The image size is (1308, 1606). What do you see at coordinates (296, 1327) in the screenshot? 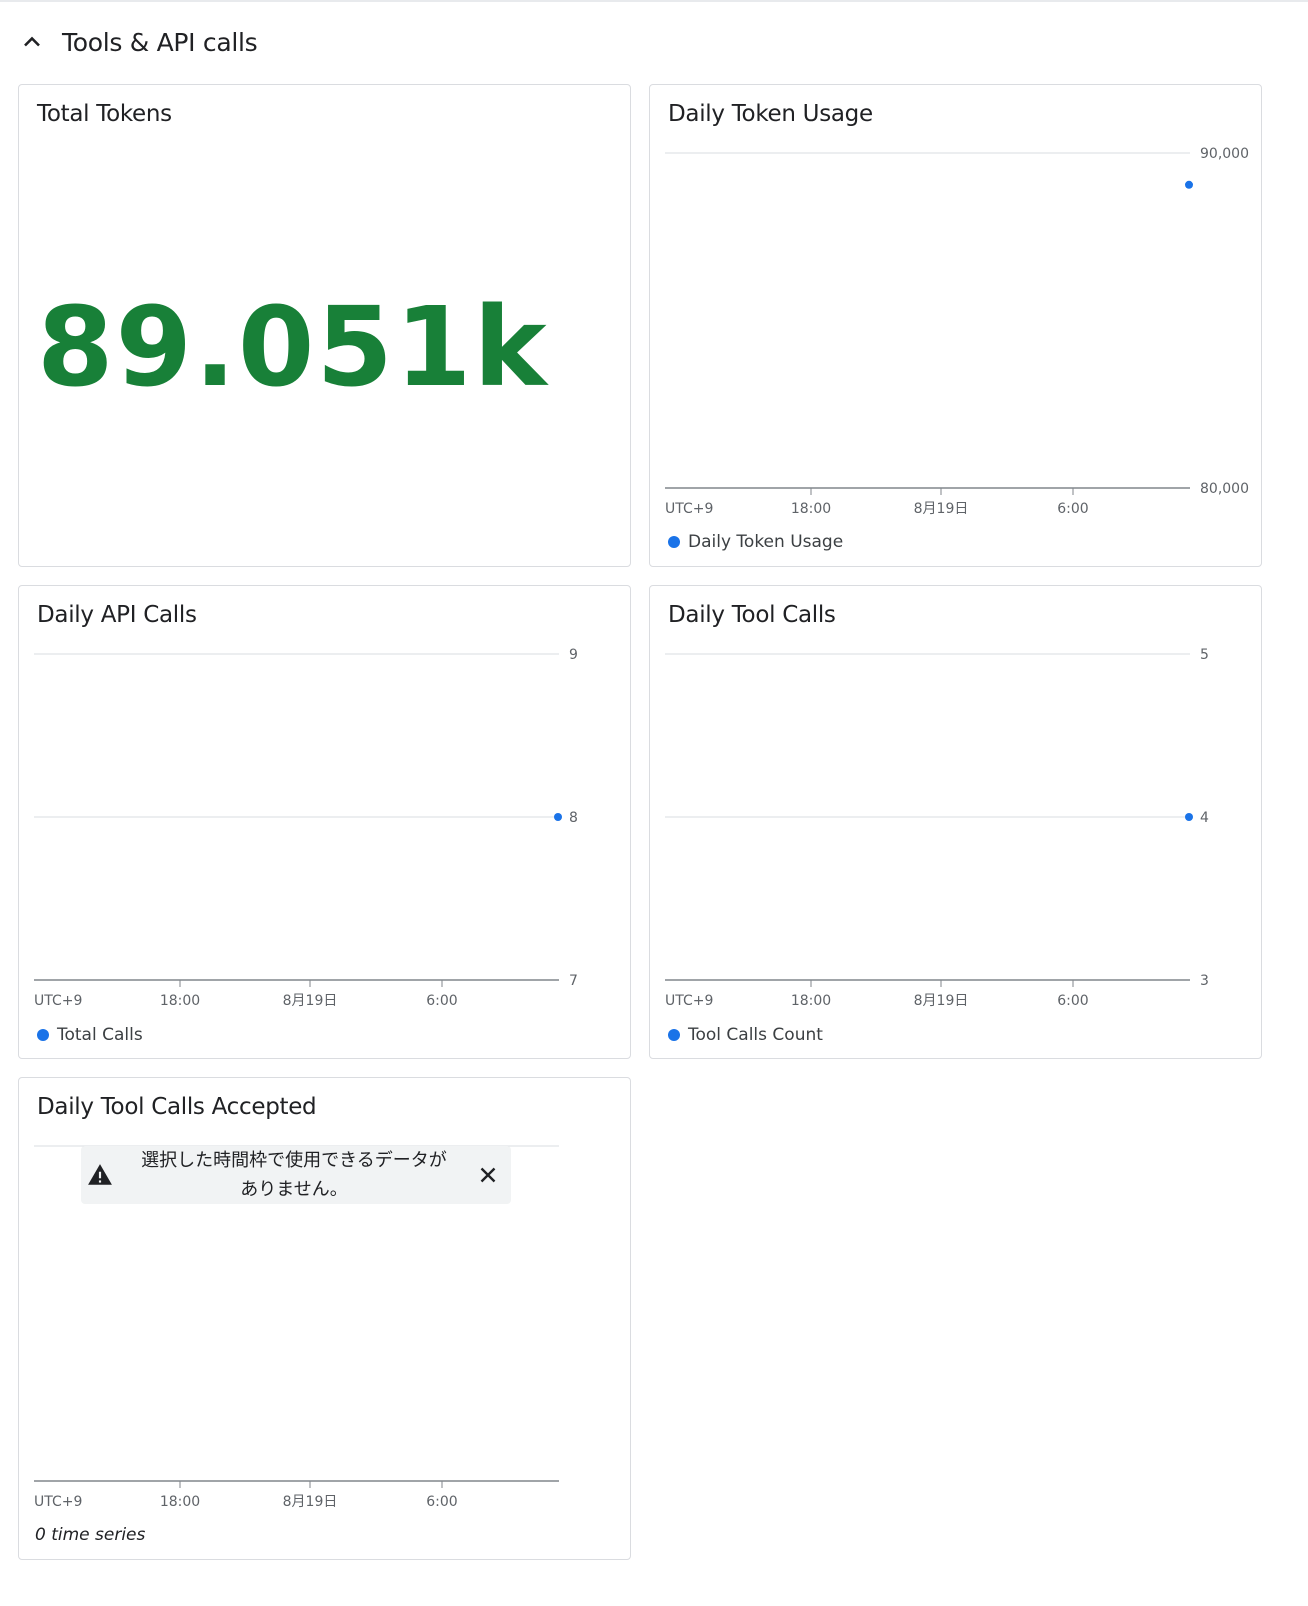
I see `daily-tool-calls-accepted-chart: UTC+9 18:00 8月19日 6:00` at bounding box center [296, 1327].